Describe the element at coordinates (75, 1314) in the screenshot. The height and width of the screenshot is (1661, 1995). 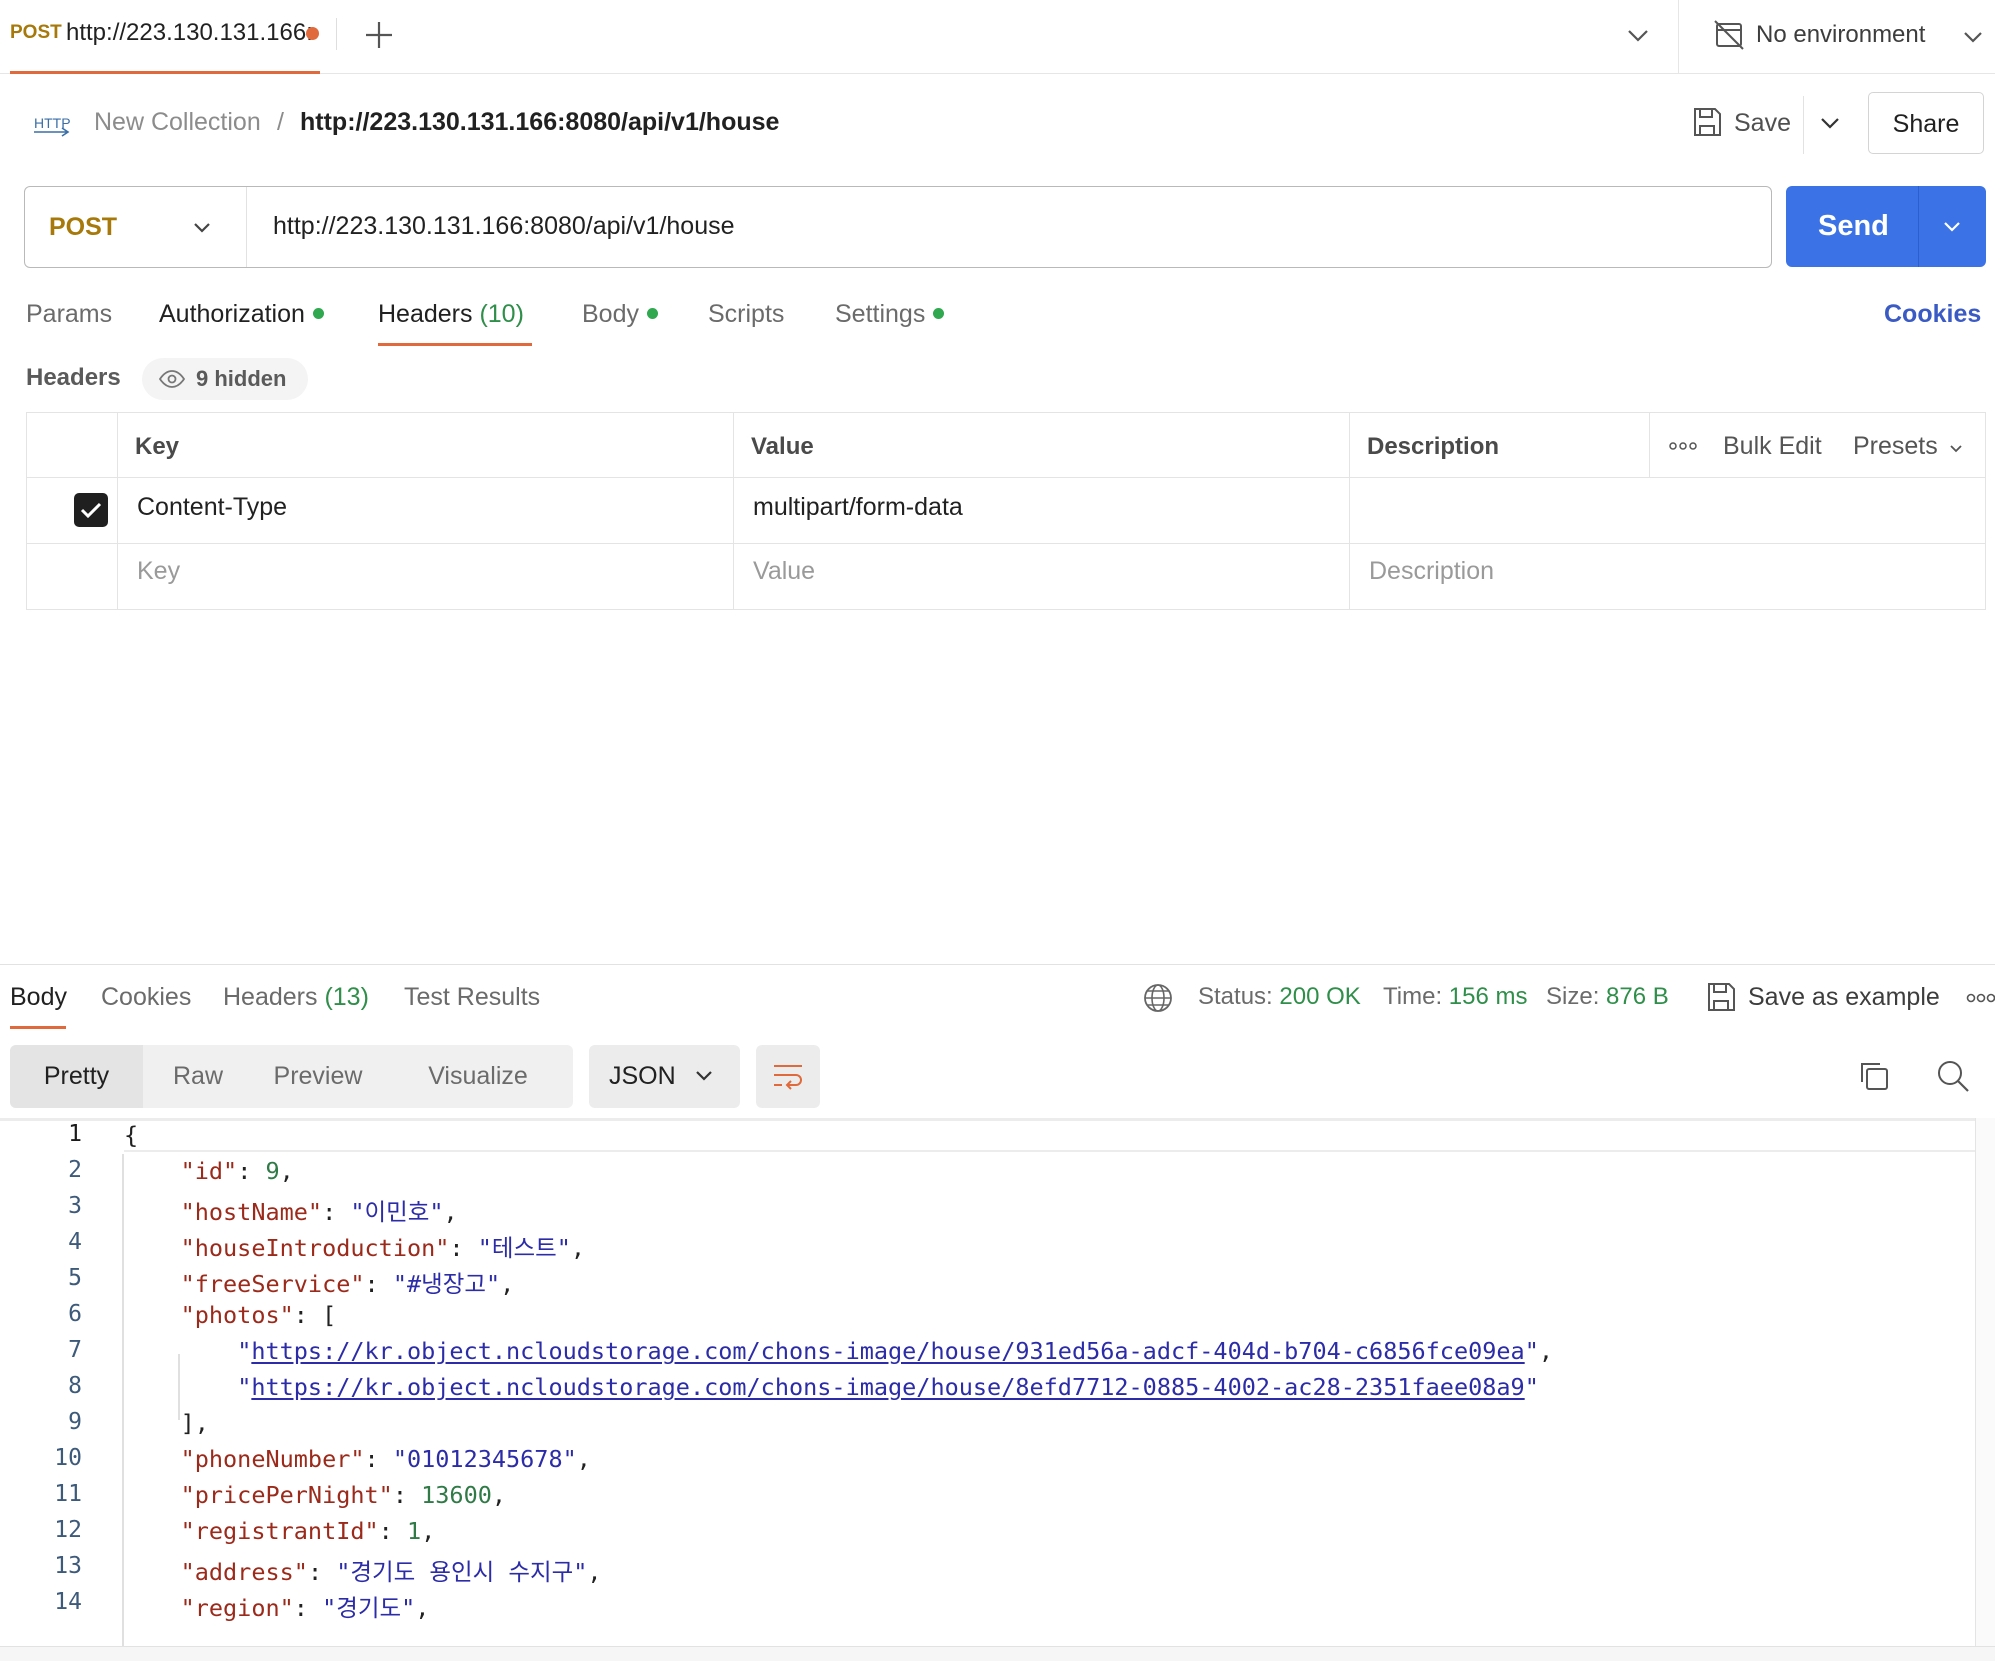
I see `line-number: 6` at that location.